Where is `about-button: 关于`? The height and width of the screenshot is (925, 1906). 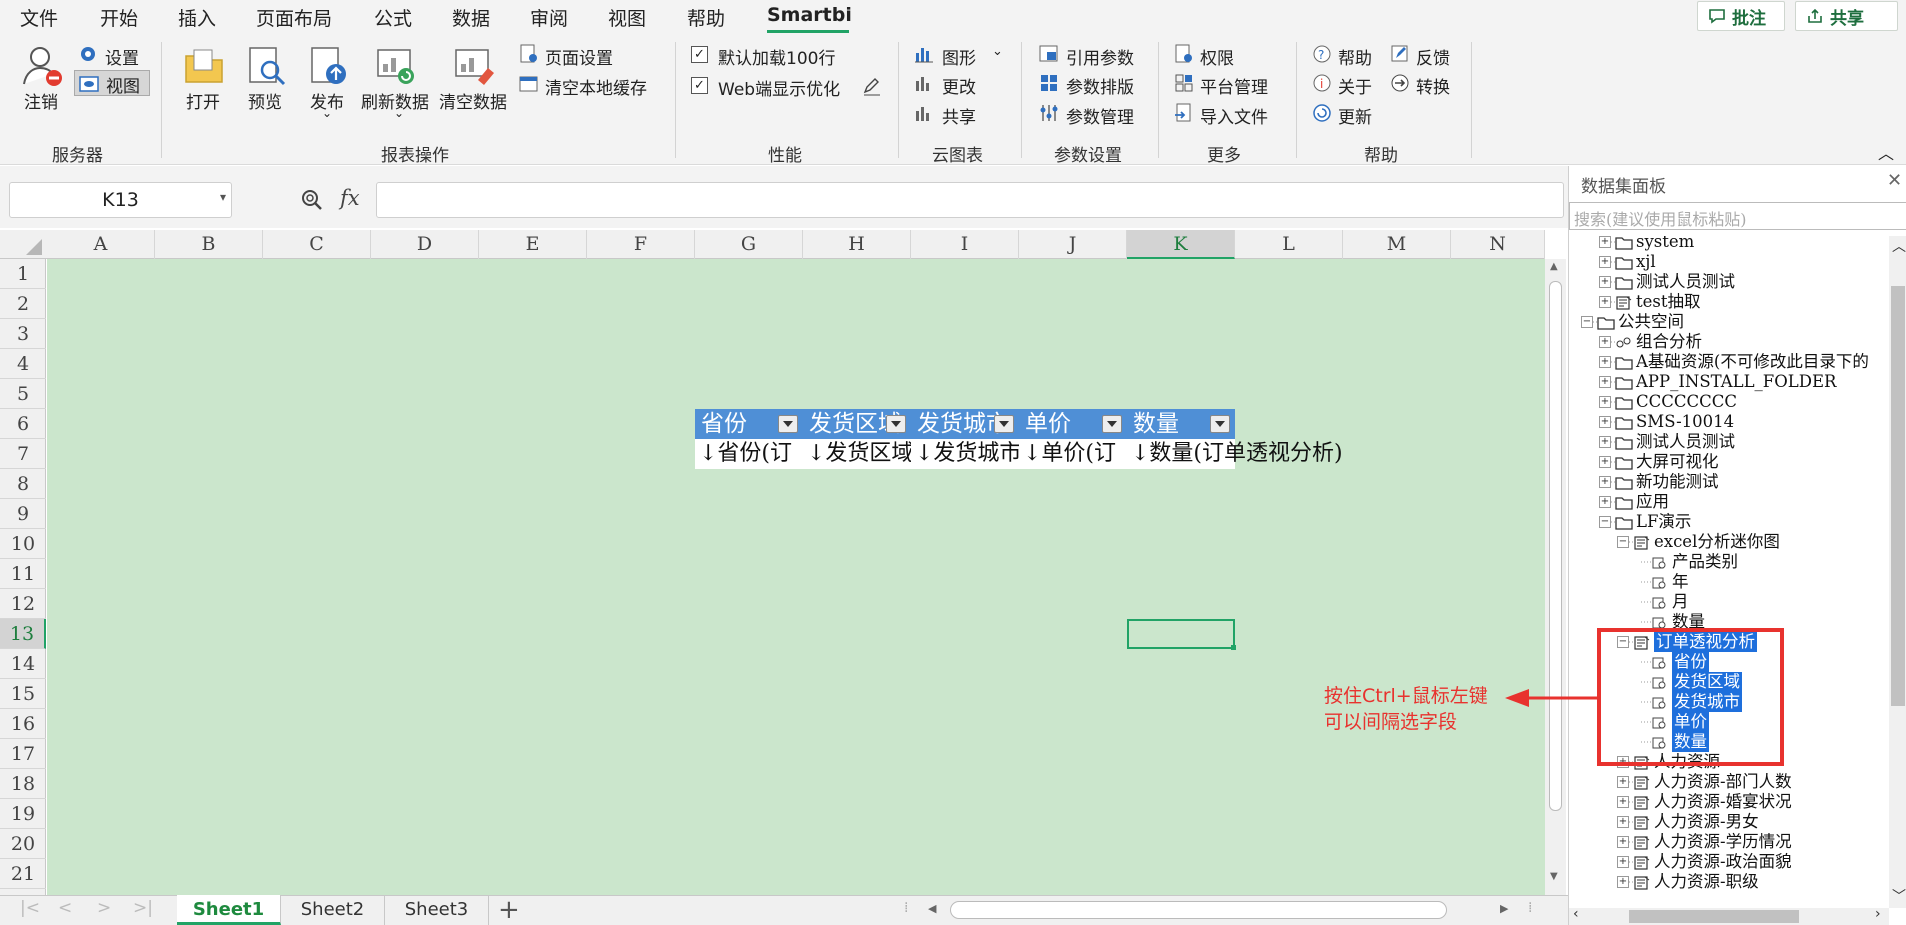 about-button: 关于 is located at coordinates (1355, 85).